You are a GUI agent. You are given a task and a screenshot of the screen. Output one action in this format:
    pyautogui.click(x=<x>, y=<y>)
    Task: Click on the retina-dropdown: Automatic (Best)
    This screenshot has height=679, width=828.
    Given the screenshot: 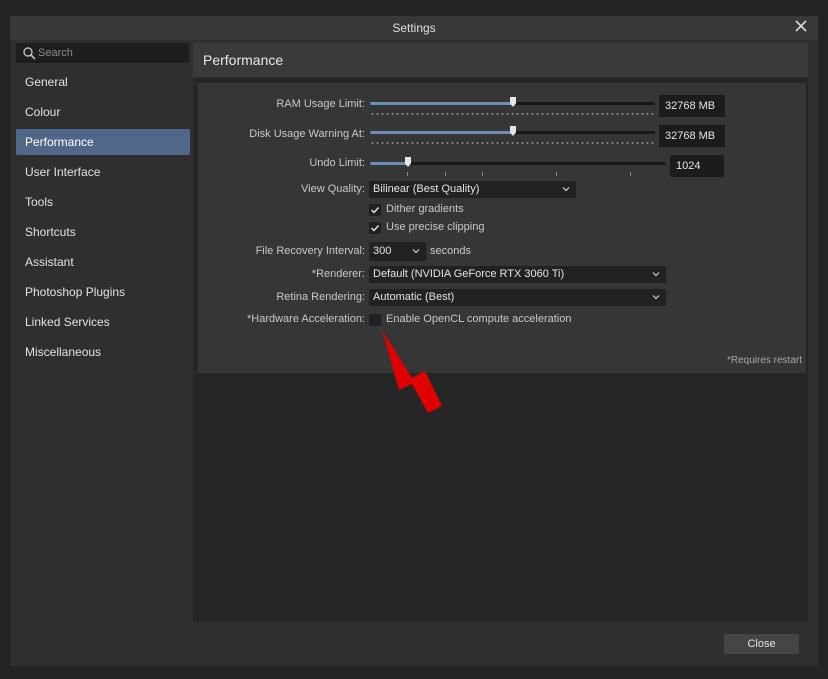 What is the action you would take?
    pyautogui.click(x=517, y=297)
    